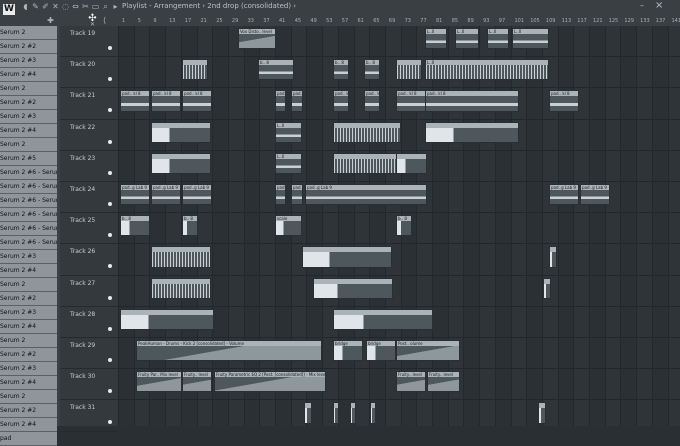 The height and width of the screenshot is (446, 680). What do you see at coordinates (28, 215) in the screenshot?
I see `channel-item: Serum 2 #6 - Serum 2 #7` at bounding box center [28, 215].